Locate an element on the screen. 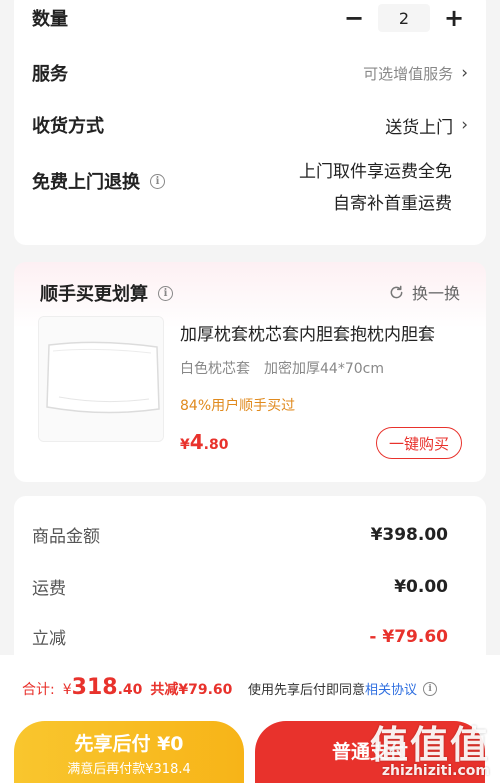  agreement-text: 使用先享后付即同意 相关协议 i is located at coordinates (343, 688).